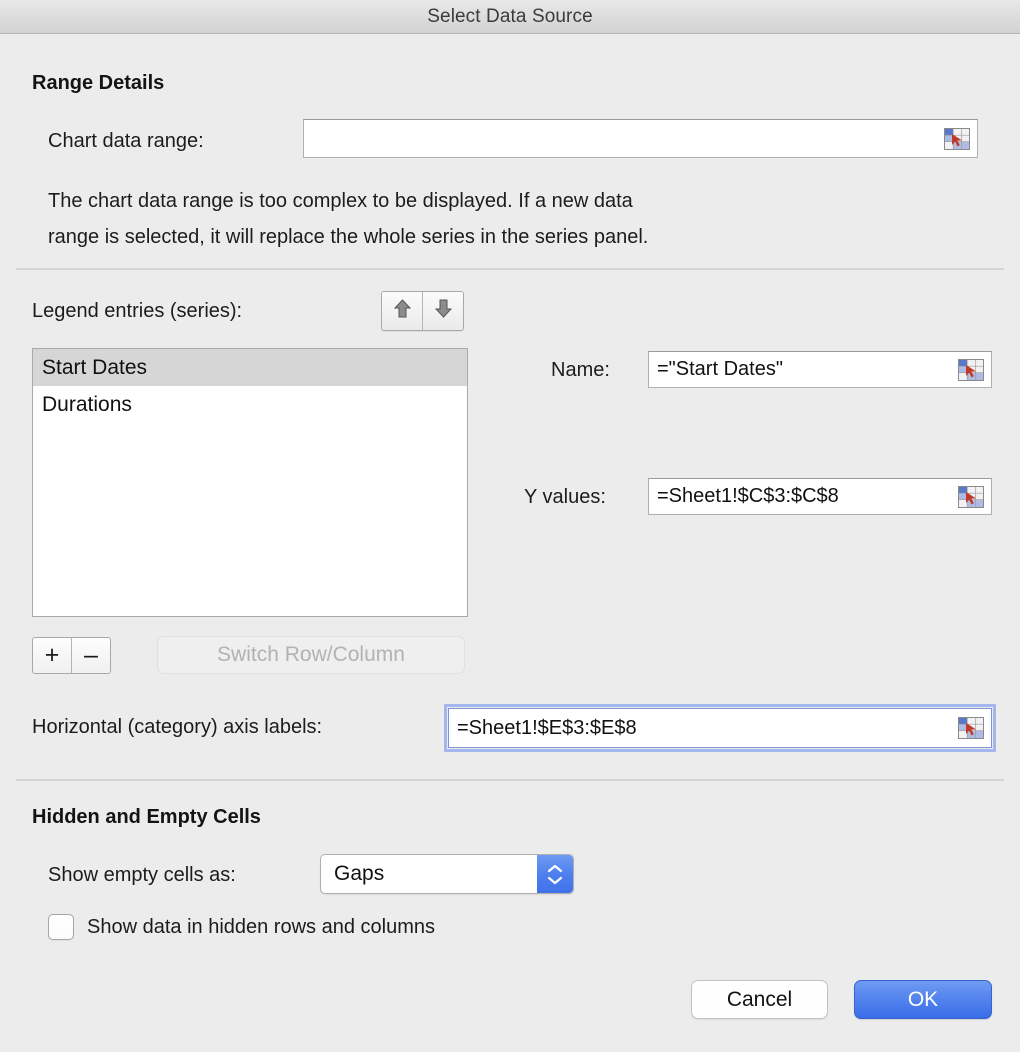  I want to click on legend-entries-label: Legend entries (series):, so click(137, 311).